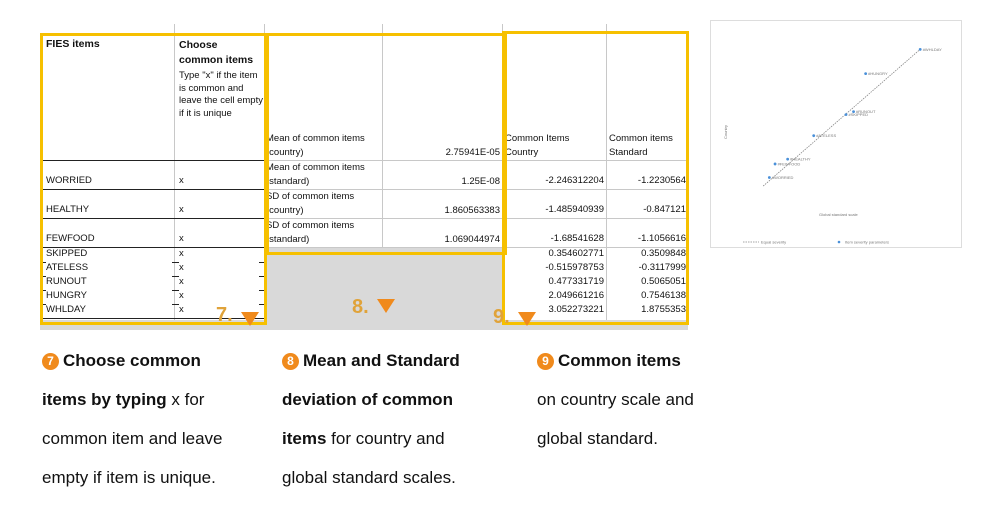  Describe the element at coordinates (826, 135) in the screenshot. I see `scatter-point-label: #ATELESS` at that location.